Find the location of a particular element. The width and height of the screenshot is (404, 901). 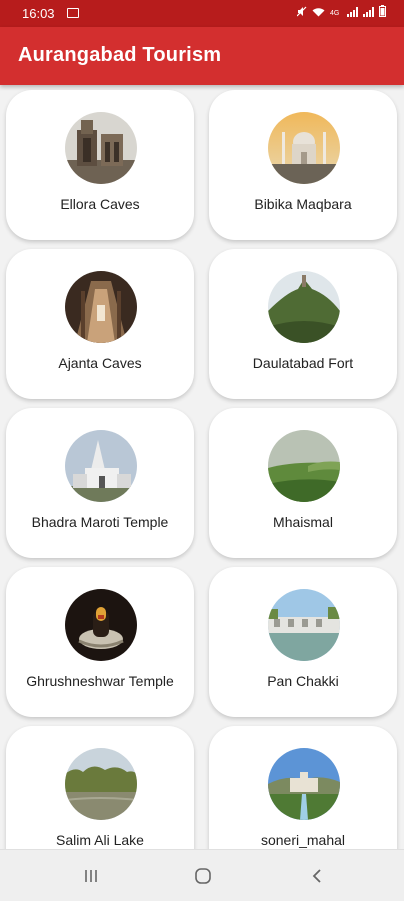

place-name: Bhadra Maroti Temple is located at coordinates (100, 522).